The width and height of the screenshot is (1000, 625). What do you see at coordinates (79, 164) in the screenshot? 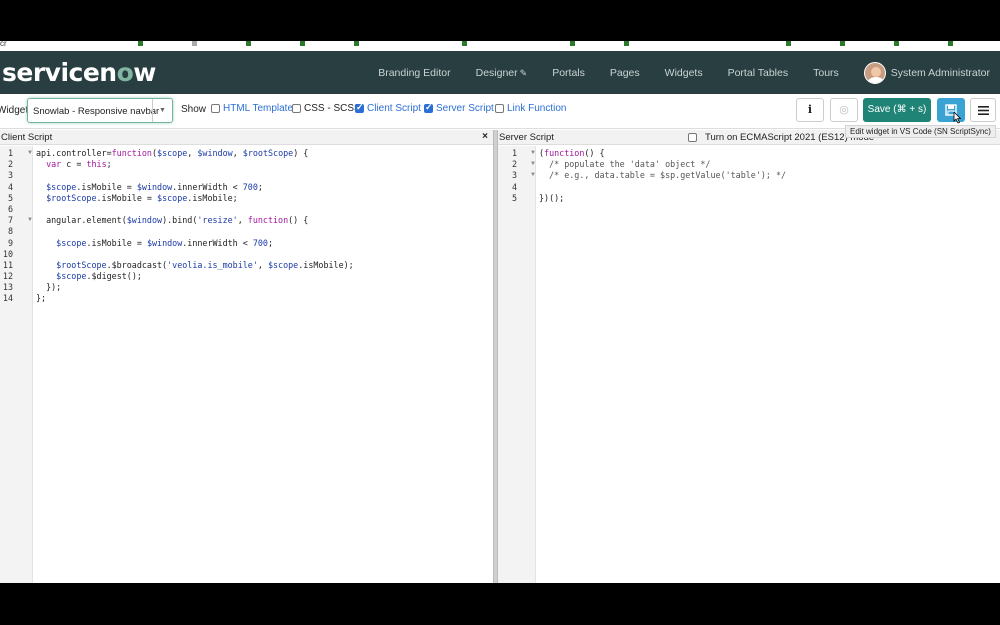
I see `code-line: var c = this;` at bounding box center [79, 164].